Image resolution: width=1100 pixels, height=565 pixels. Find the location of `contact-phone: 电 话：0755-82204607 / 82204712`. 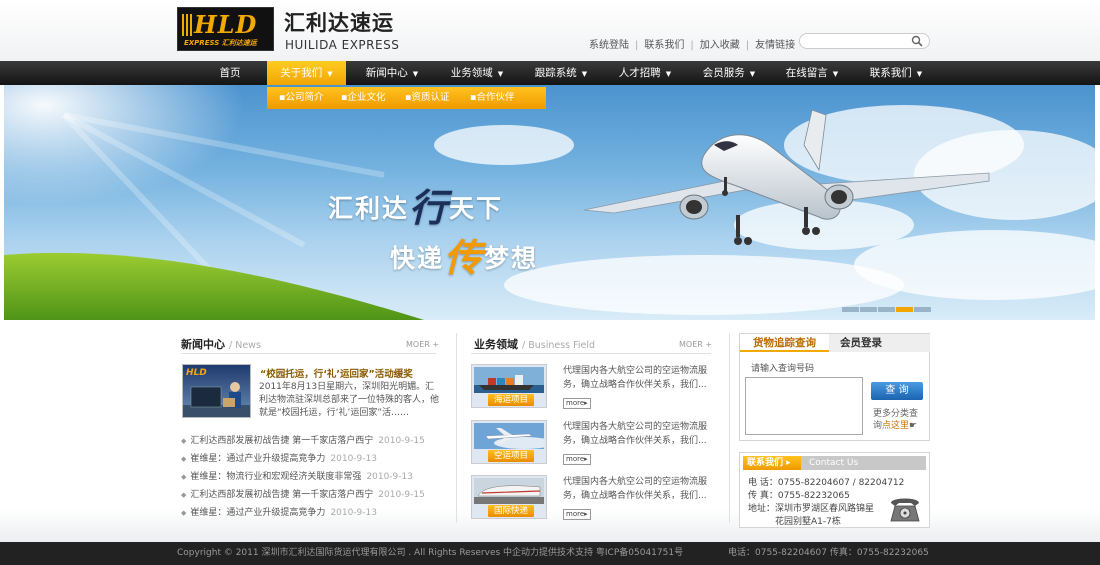

contact-phone: 电 话：0755-82204607 / 82204712 is located at coordinates (826, 483).